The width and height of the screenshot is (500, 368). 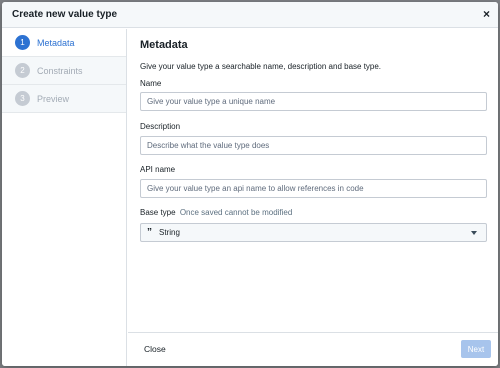 What do you see at coordinates (313, 145) in the screenshot?
I see `description-input` at bounding box center [313, 145].